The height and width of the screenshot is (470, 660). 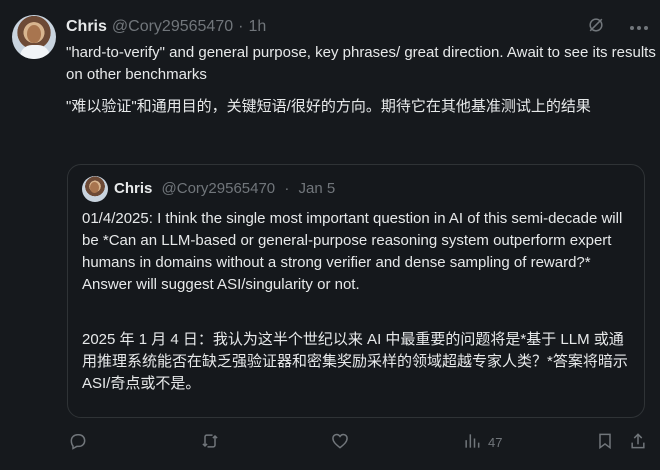 I want to click on bookmark-button, so click(x=605, y=442).